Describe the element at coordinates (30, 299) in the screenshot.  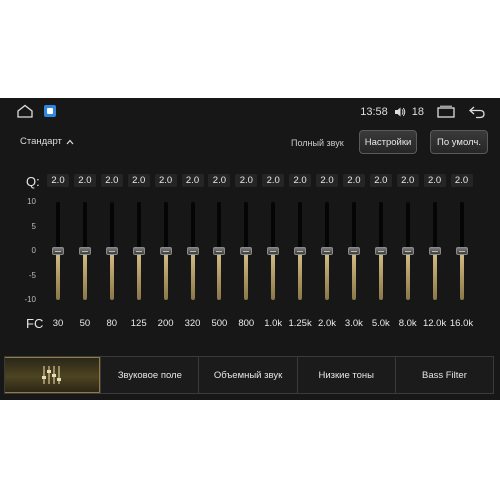
I see `axis-label: -10` at that location.